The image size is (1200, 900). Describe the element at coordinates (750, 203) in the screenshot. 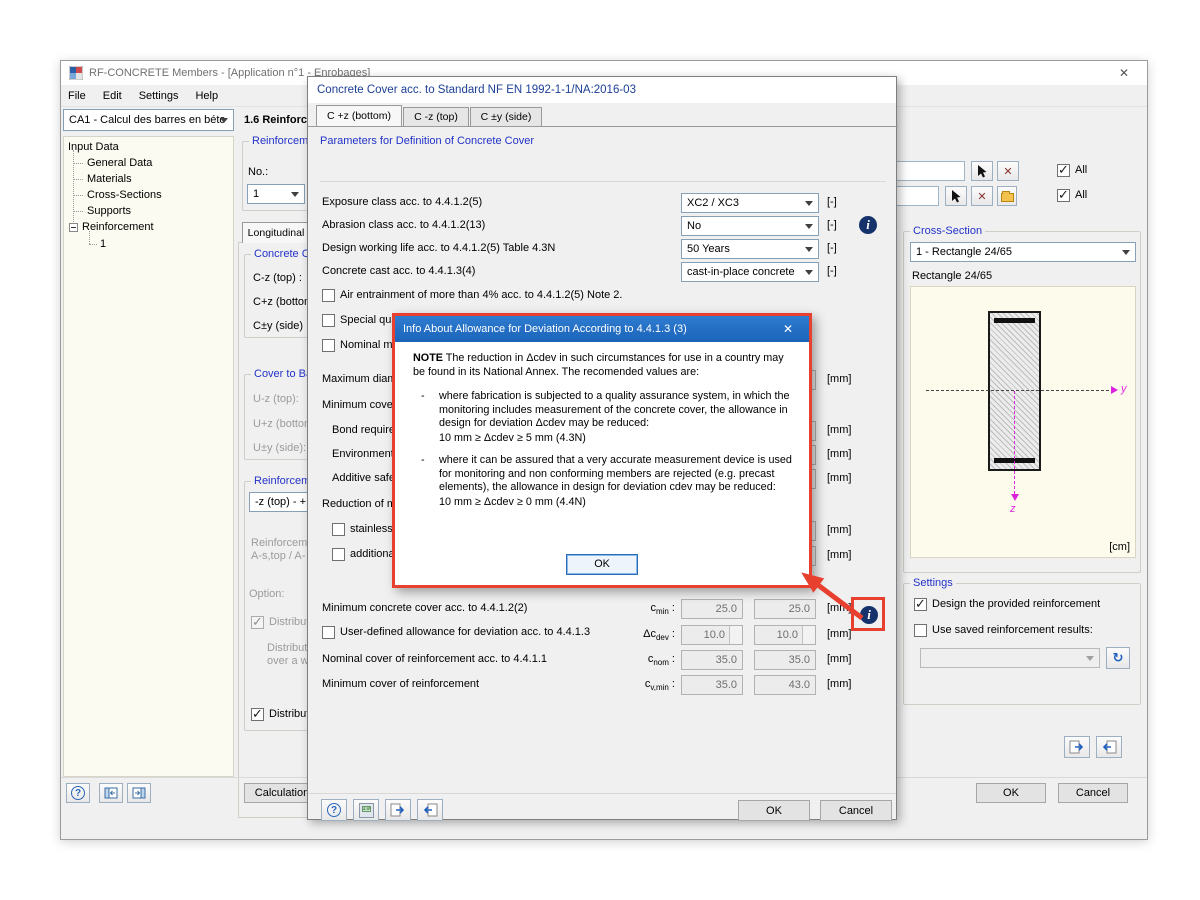

I see `exposure-class-select: XC2 / XC3` at that location.